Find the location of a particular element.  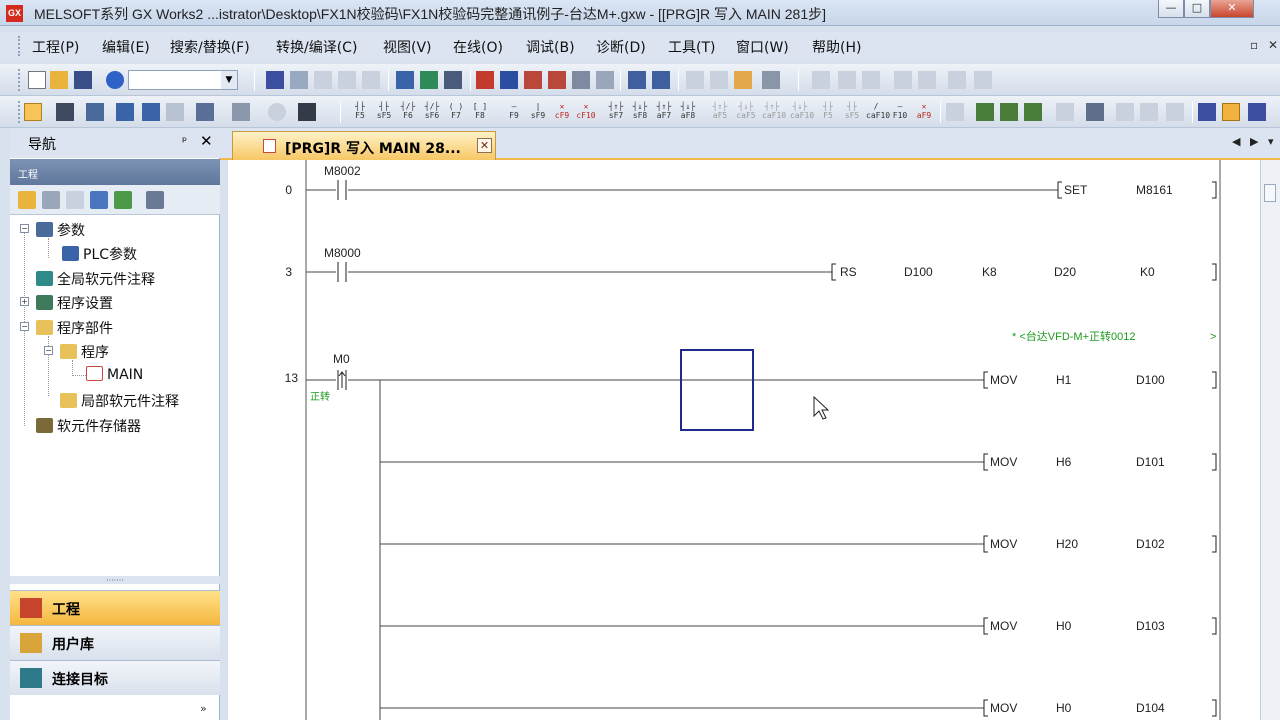

falling-pulse-icon: ┤↓├ sF8 is located at coordinates (640, 111).